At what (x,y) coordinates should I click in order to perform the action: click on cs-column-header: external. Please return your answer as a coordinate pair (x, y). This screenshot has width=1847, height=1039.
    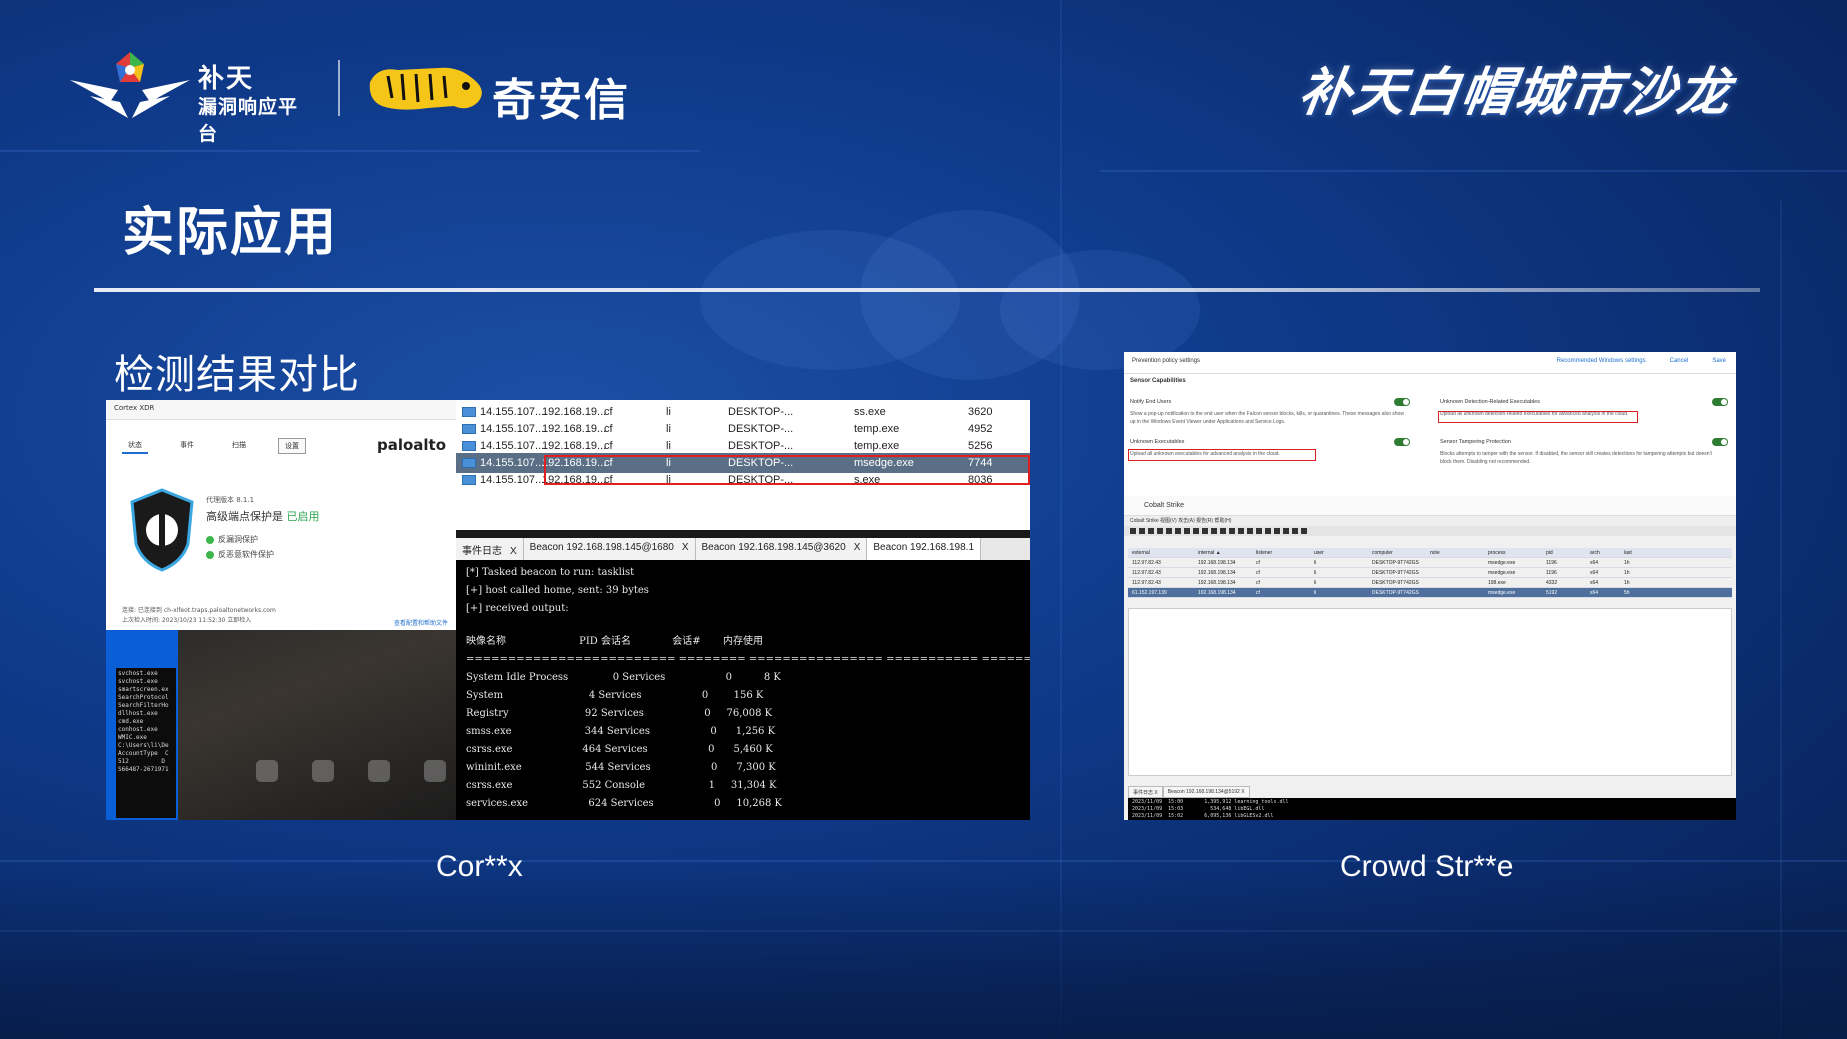
    Looking at the image, I should click on (1141, 553).